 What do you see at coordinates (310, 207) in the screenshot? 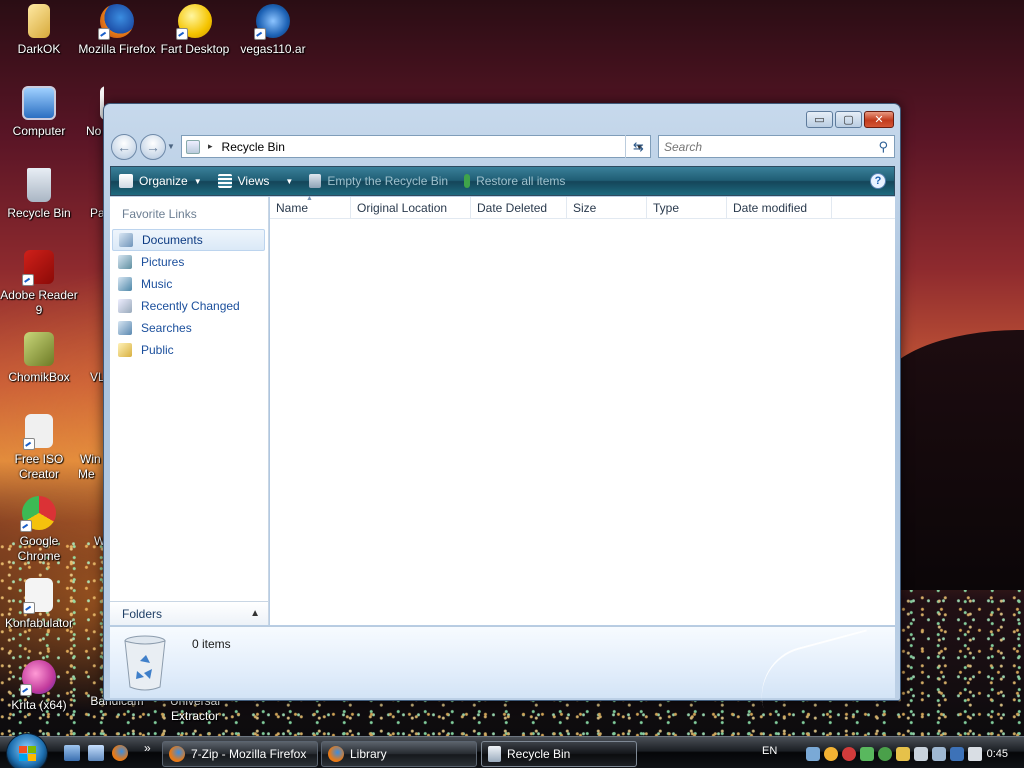
I see `column-header-name: ▲ Name` at bounding box center [310, 207].